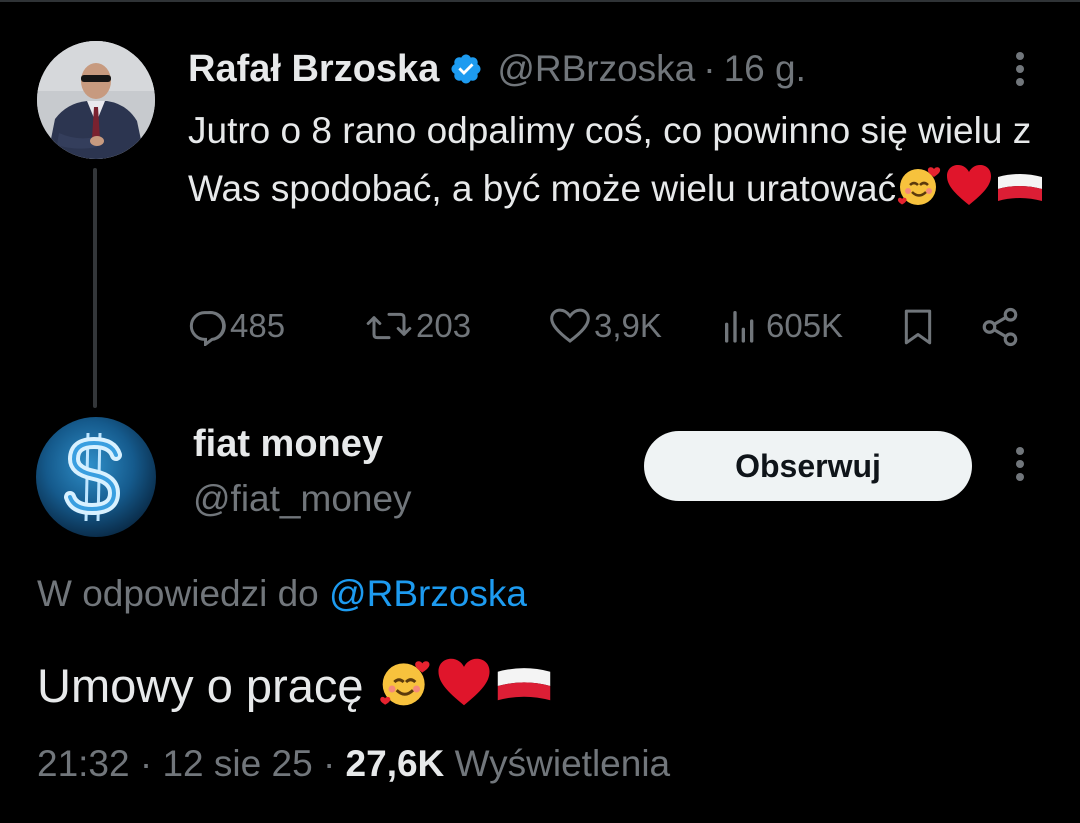 Image resolution: width=1080 pixels, height=823 pixels. What do you see at coordinates (93, 477) in the screenshot?
I see `dollar-sign-icon` at bounding box center [93, 477].